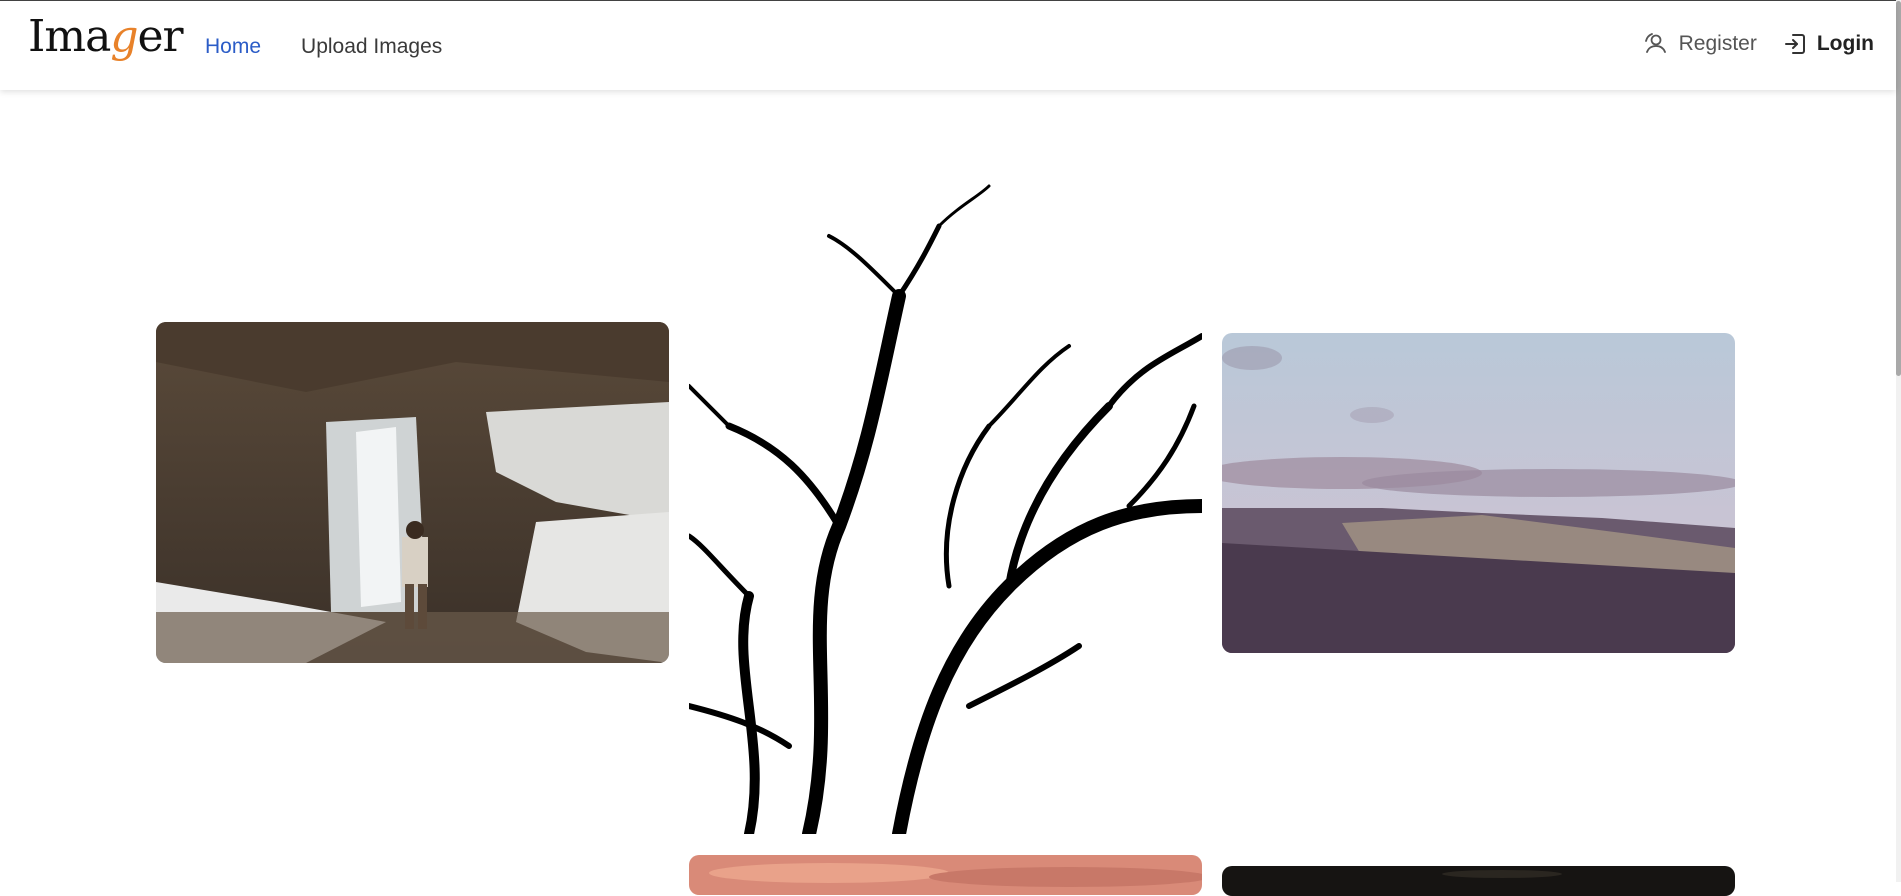  I want to click on brand-logo: Imager, so click(106, 43).